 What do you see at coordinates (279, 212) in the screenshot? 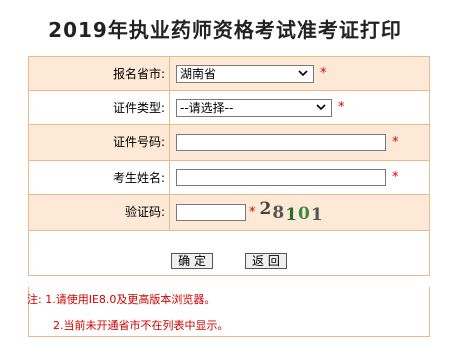
I see `captcha-digit: 8` at bounding box center [279, 212].